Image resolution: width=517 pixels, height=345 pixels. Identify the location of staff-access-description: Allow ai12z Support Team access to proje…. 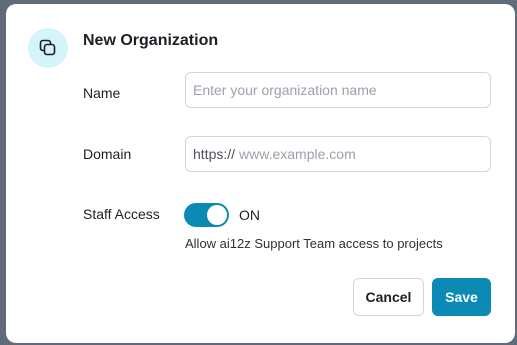
(314, 243).